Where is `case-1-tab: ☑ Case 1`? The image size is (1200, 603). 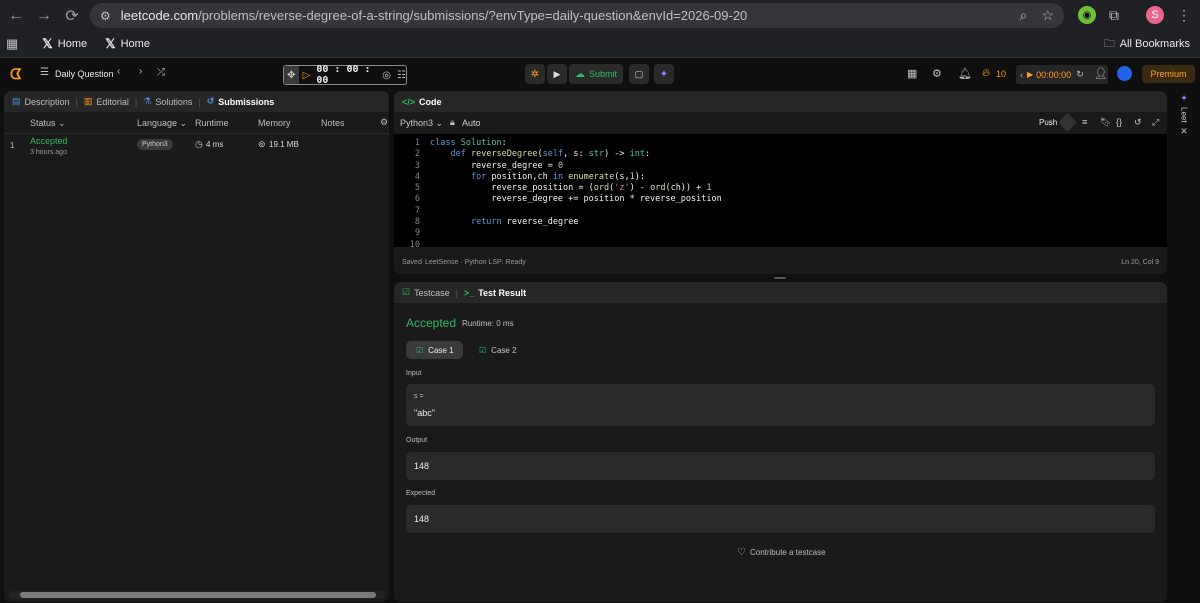 case-1-tab: ☑ Case 1 is located at coordinates (434, 350).